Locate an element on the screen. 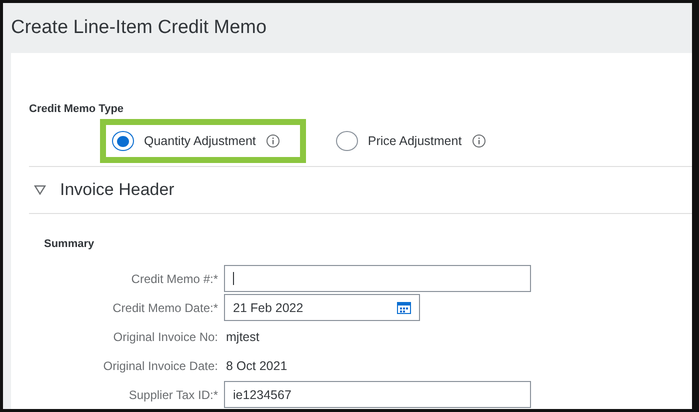  field-label: Original Invoice No: is located at coordinates (165, 337).